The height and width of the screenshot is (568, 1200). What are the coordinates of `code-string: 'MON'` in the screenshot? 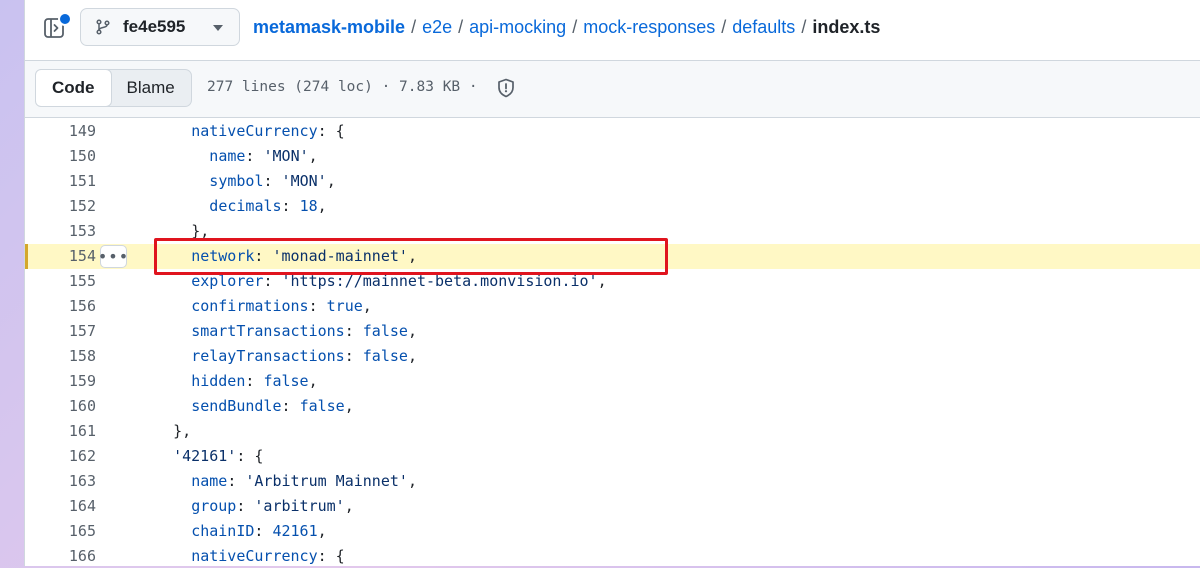 It's located at (304, 181).